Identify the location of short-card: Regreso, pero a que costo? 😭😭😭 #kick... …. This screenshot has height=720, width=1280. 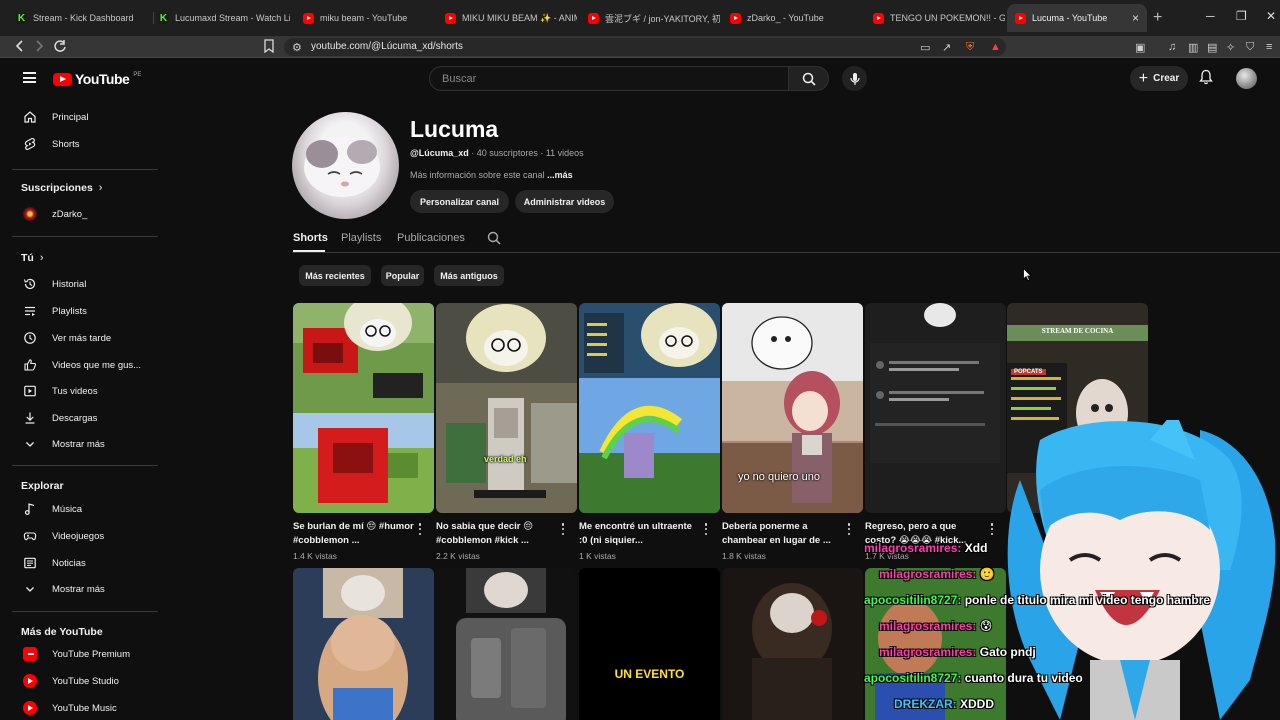
(935, 433).